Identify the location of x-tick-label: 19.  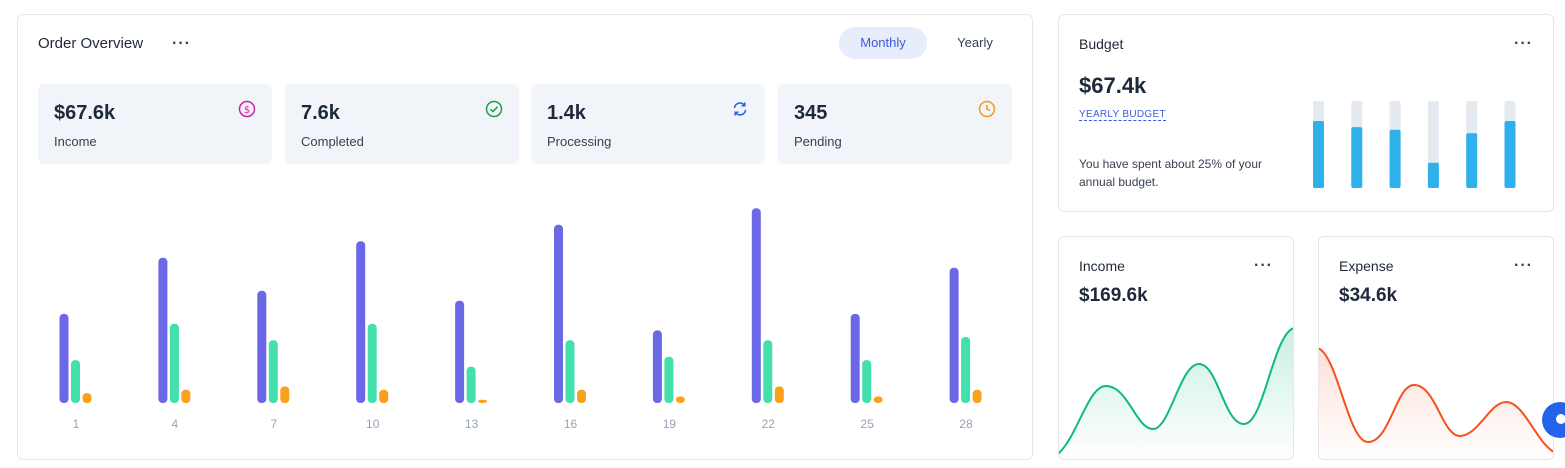
(670, 424).